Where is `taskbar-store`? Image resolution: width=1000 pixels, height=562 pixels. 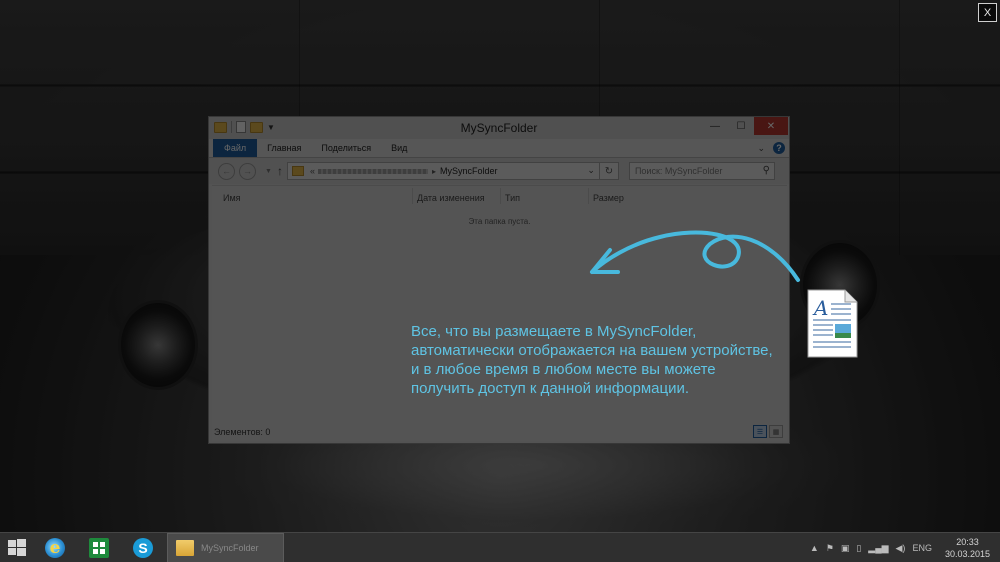 taskbar-store is located at coordinates (99, 547).